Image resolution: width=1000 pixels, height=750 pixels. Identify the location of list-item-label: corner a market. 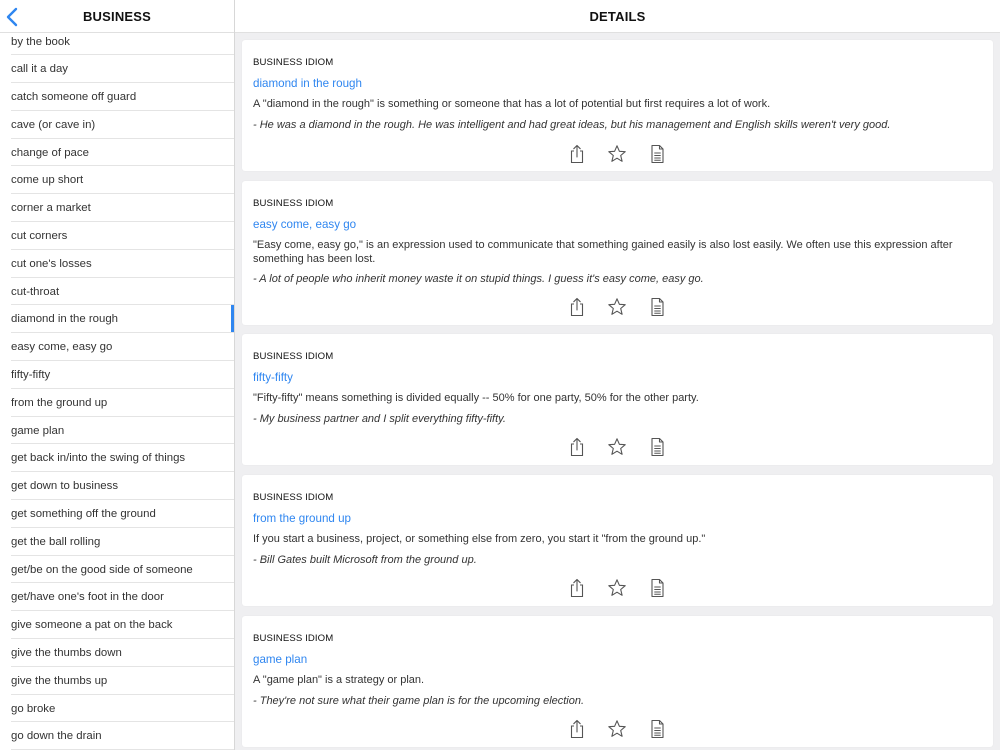
(51, 208).